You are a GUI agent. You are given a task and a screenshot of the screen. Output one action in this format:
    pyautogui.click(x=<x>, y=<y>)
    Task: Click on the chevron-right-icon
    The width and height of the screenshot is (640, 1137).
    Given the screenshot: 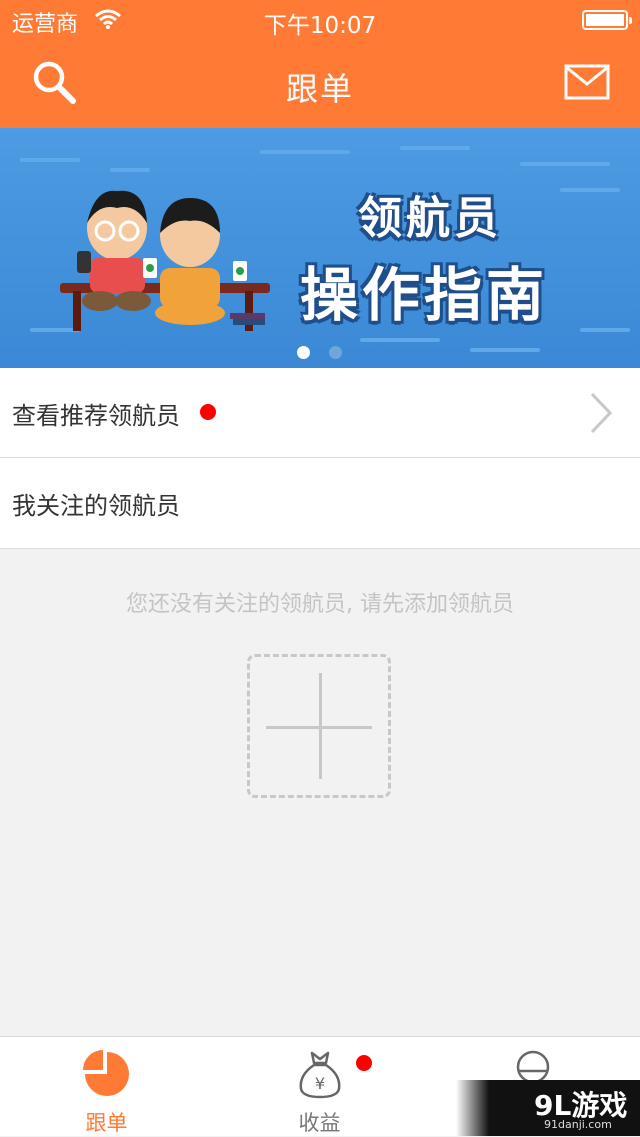 What is the action you would take?
    pyautogui.click(x=601, y=413)
    